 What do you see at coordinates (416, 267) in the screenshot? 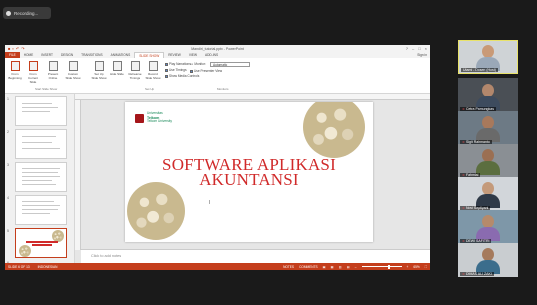
I see `zoom-level: 65%` at bounding box center [416, 267].